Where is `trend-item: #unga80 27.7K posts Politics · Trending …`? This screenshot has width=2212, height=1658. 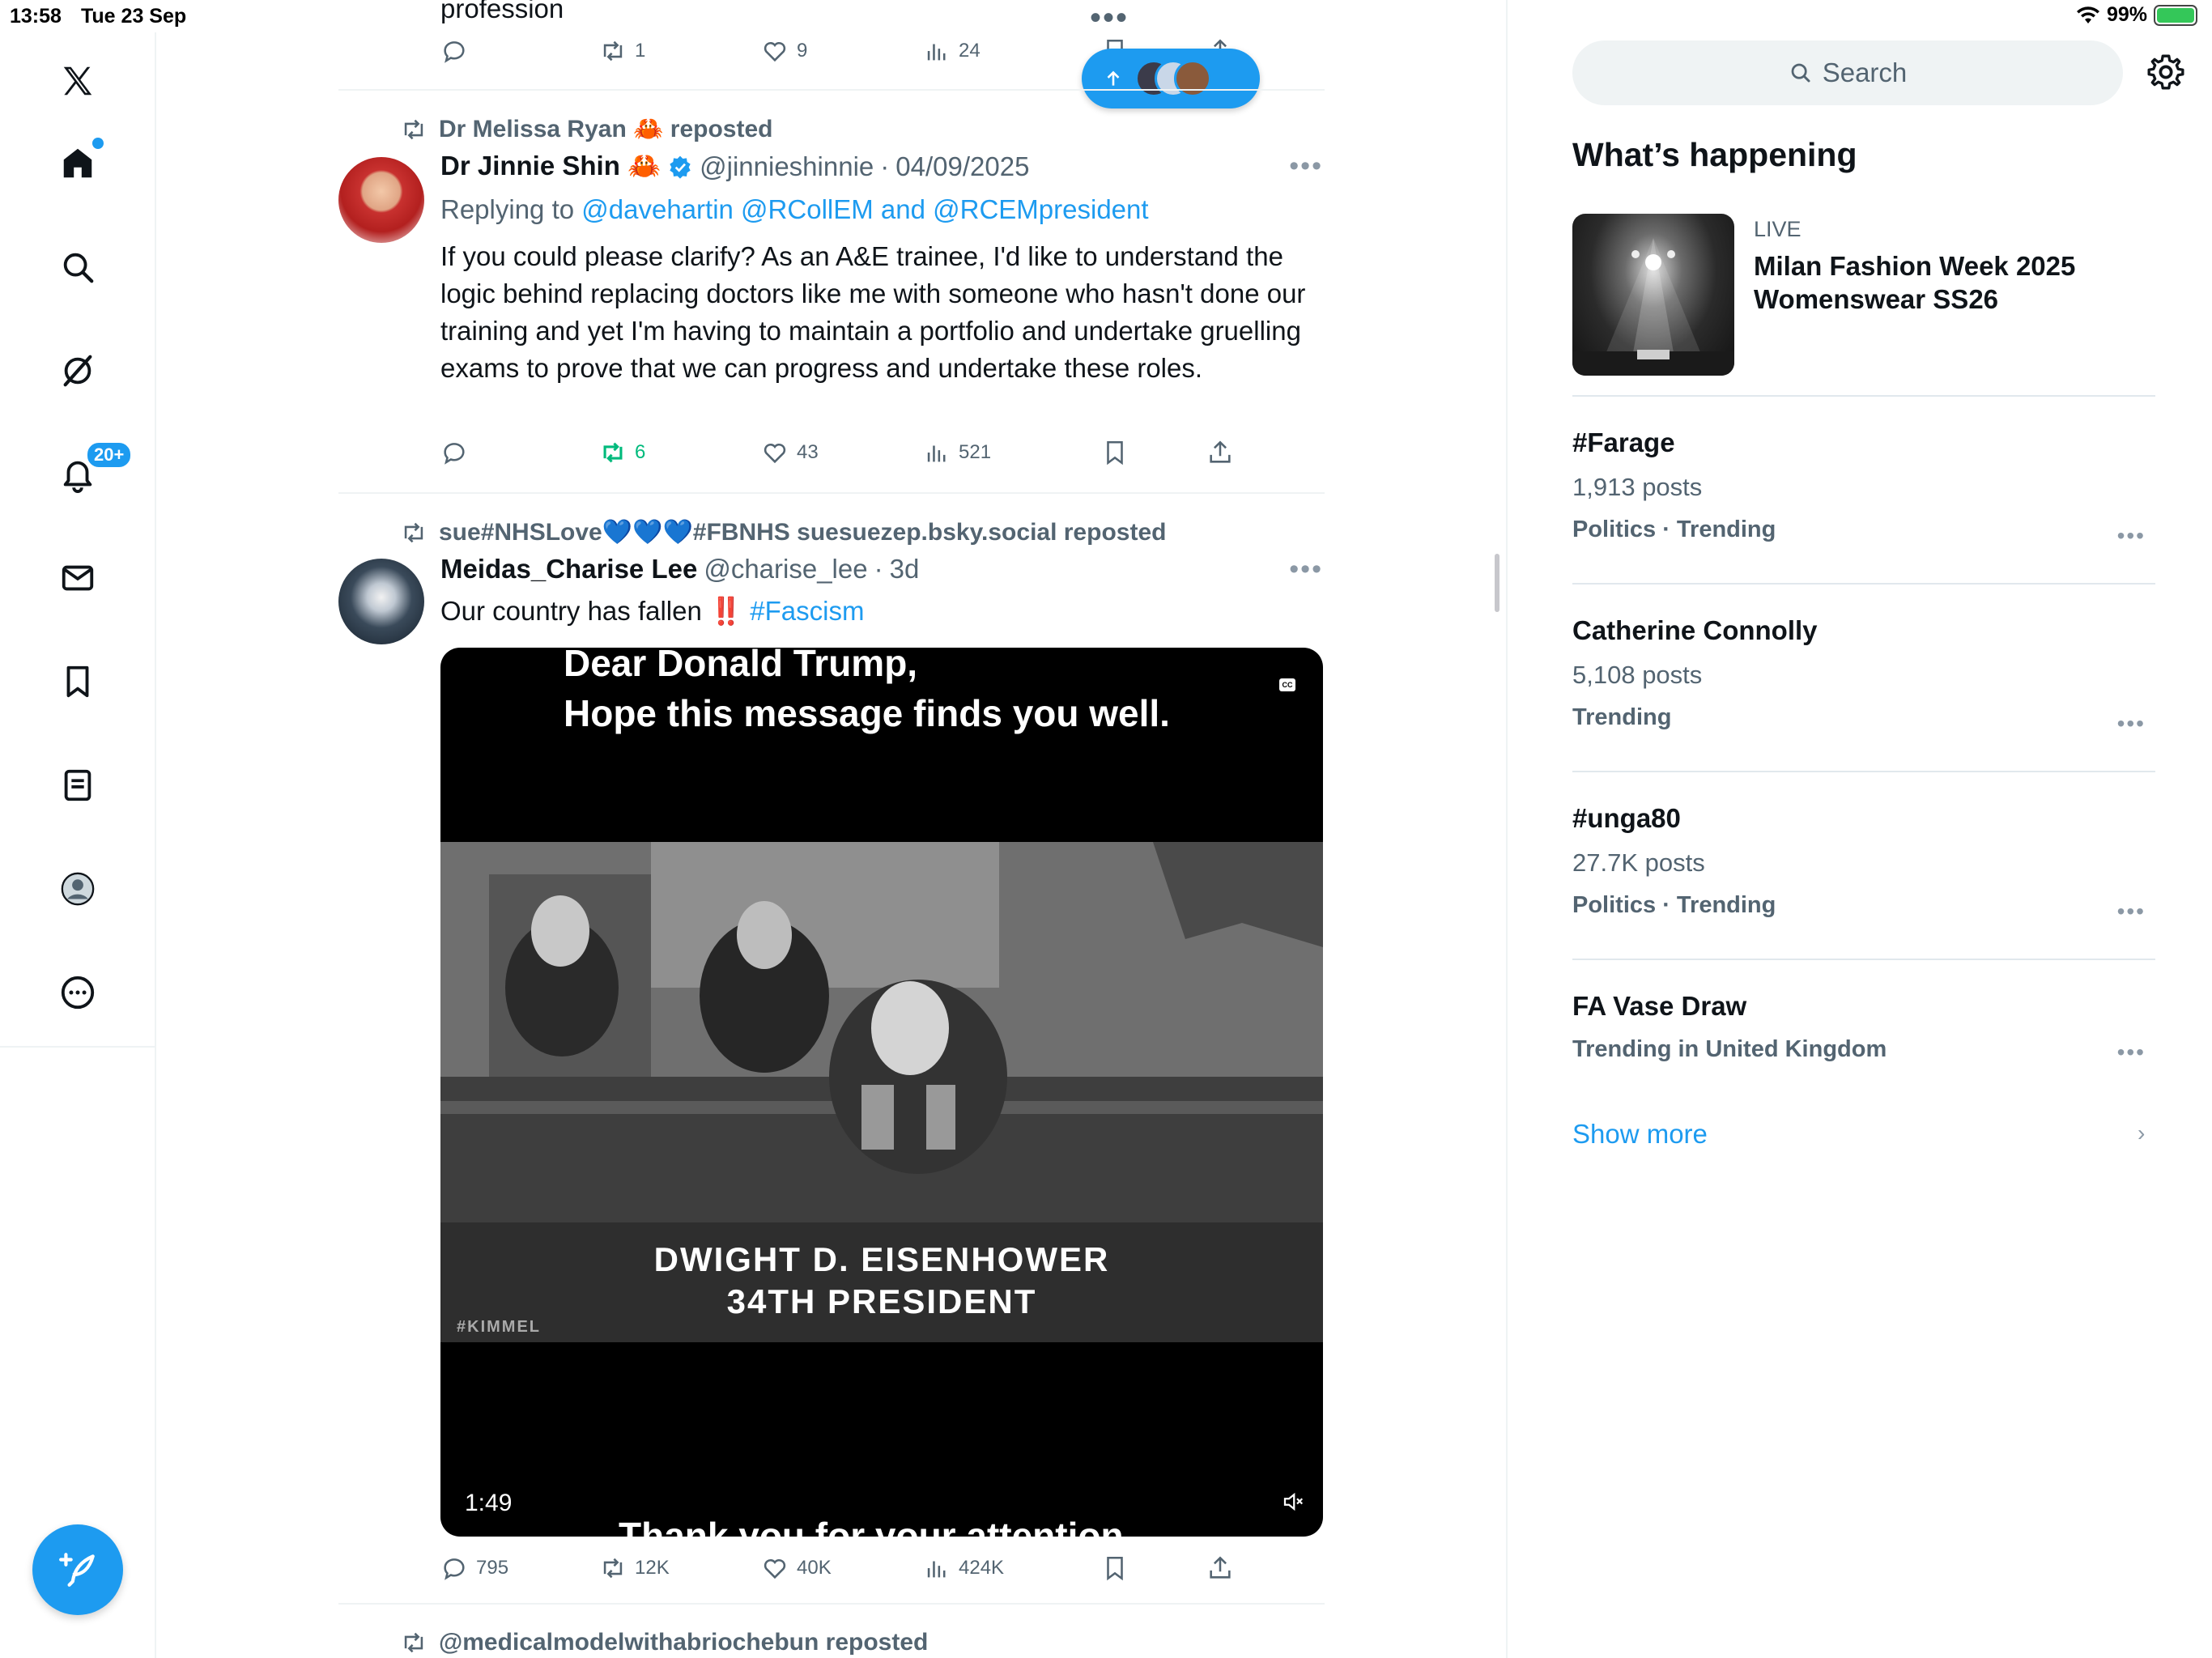
trend-item: #unga80 27.7K posts Politics · Trending … is located at coordinates (1863, 863).